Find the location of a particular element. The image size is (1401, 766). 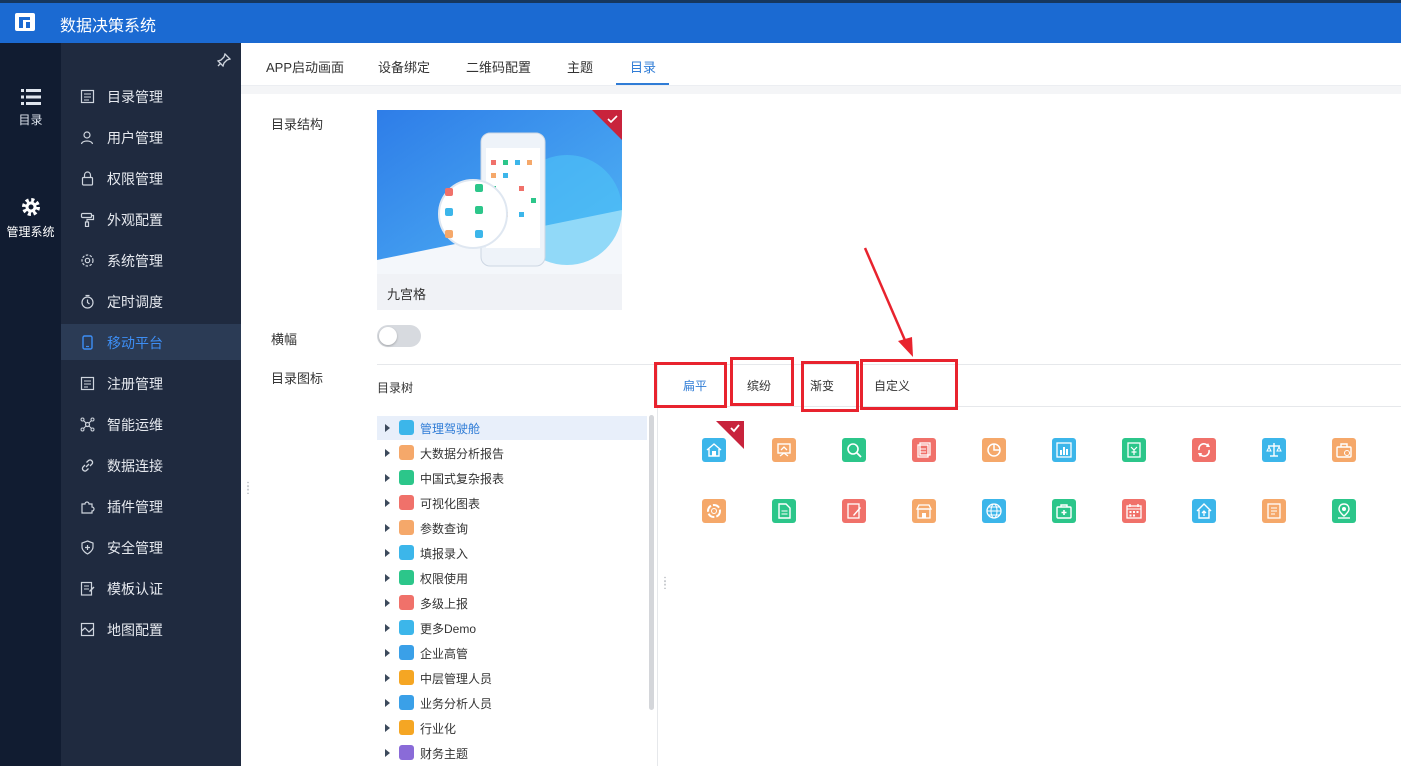

icon-option-docs is located at coordinates (924, 450).